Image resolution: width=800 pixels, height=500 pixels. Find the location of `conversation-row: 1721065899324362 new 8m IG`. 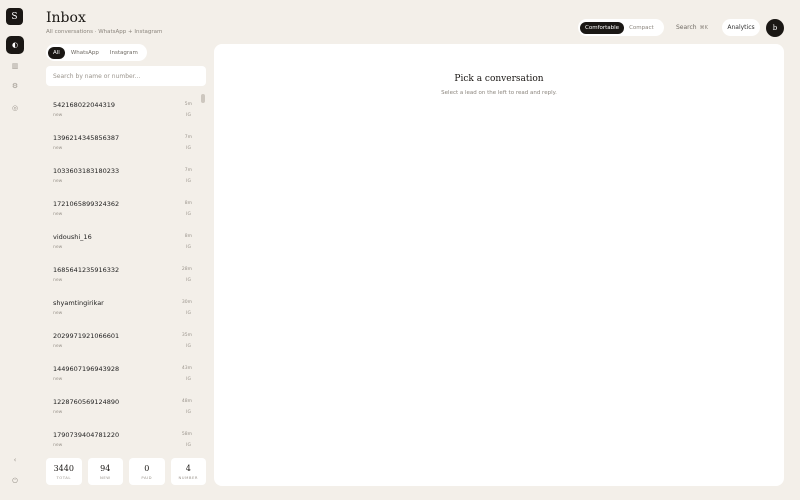

conversation-row: 1721065899324362 new 8m IG is located at coordinates (122, 207).